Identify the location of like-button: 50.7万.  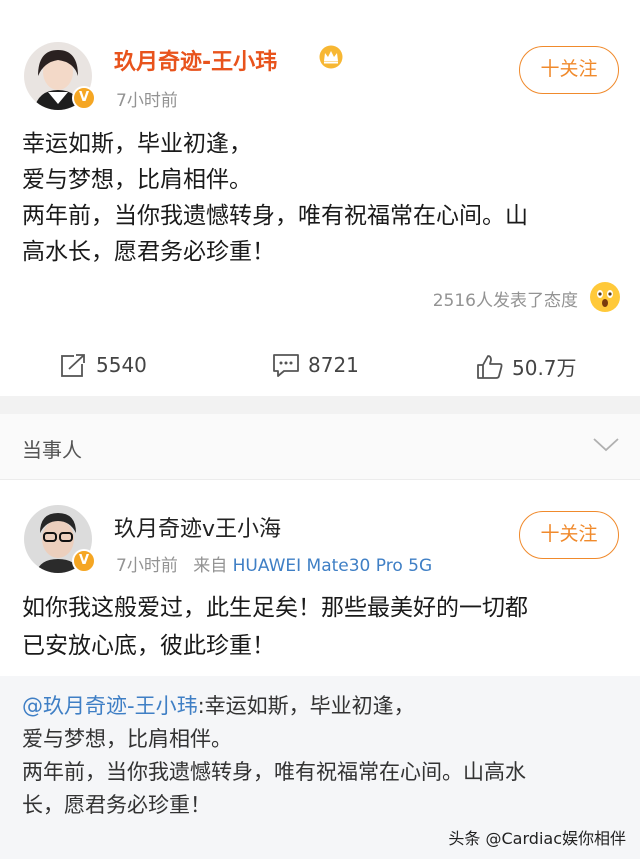
(526, 366).